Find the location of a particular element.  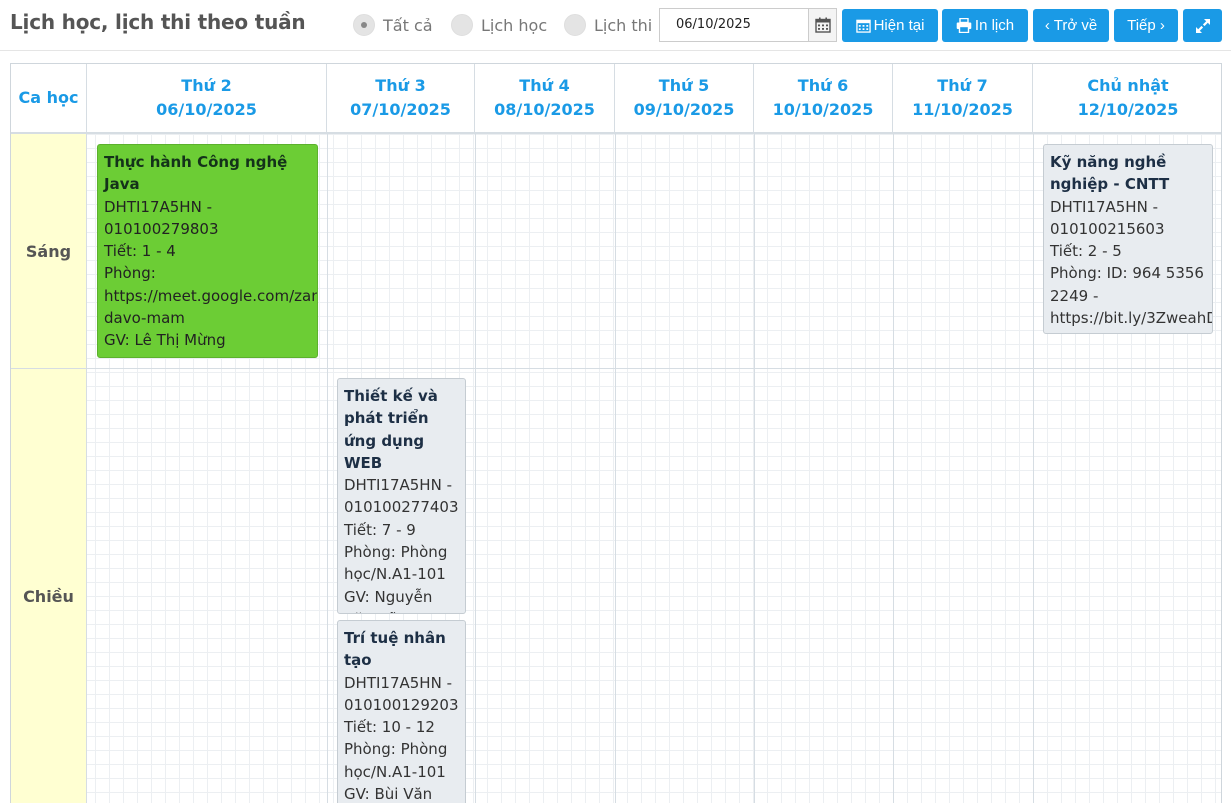

row-divider is located at coordinates (616, 368).